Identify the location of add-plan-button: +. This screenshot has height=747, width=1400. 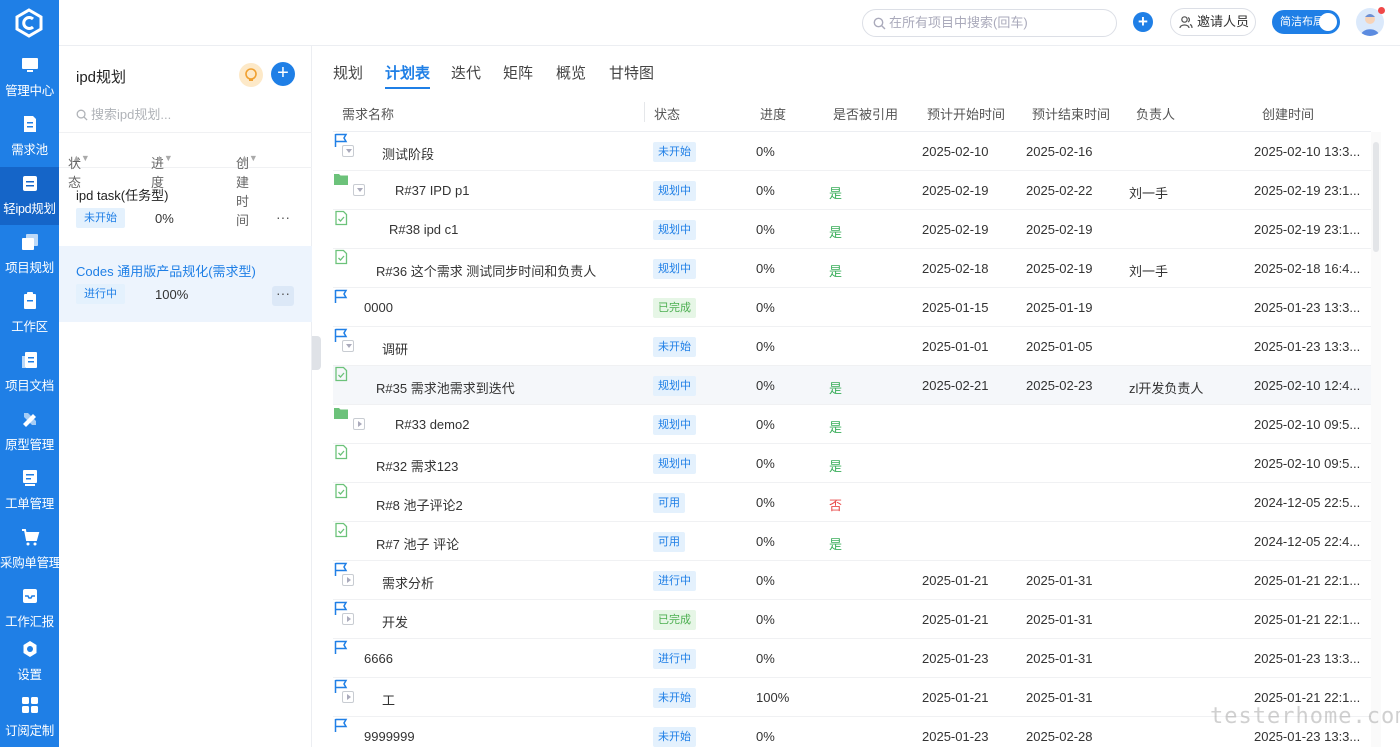
(283, 74).